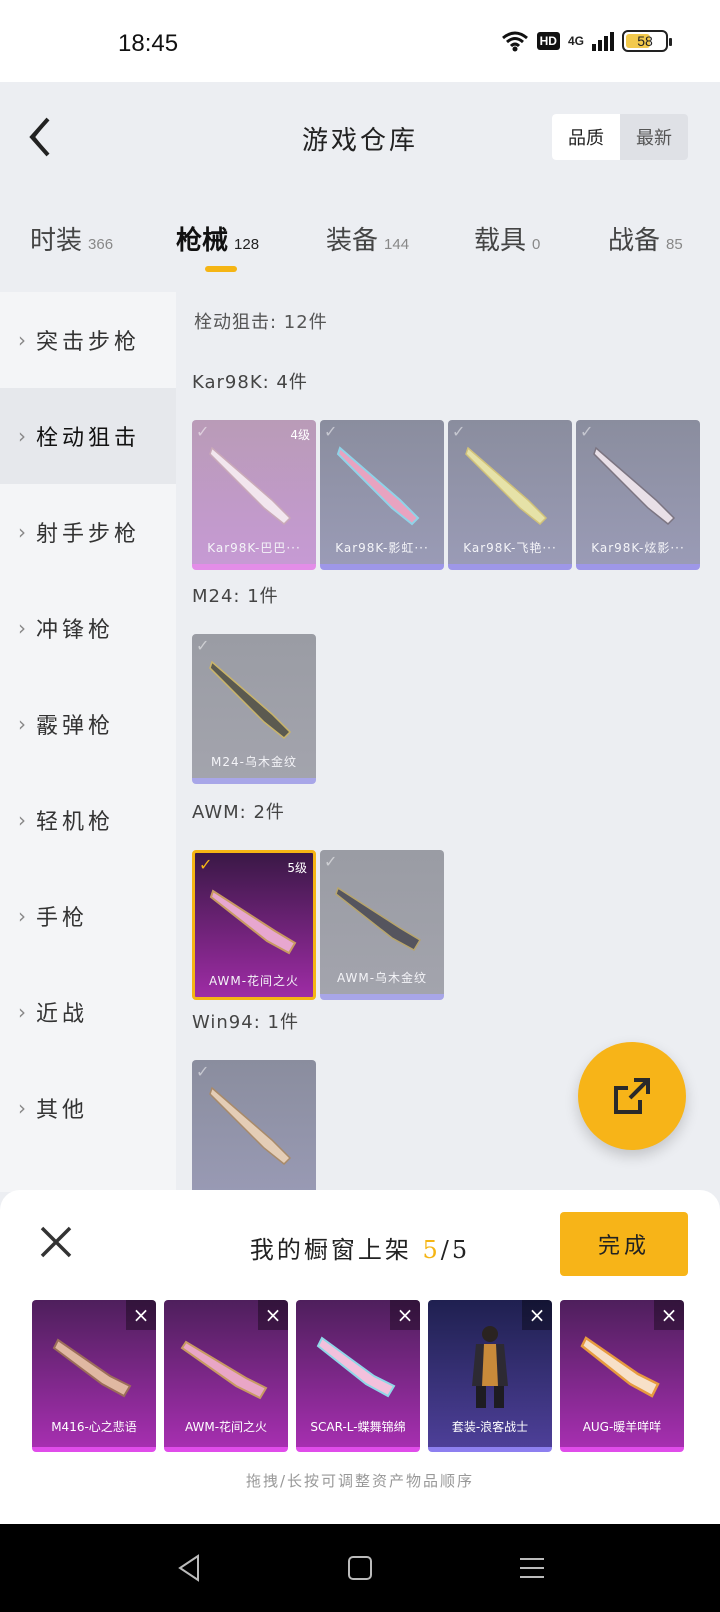  Describe the element at coordinates (254, 495) in the screenshot. I see `item-card: ✓ 4级 Kar98K-巴巴···` at that location.